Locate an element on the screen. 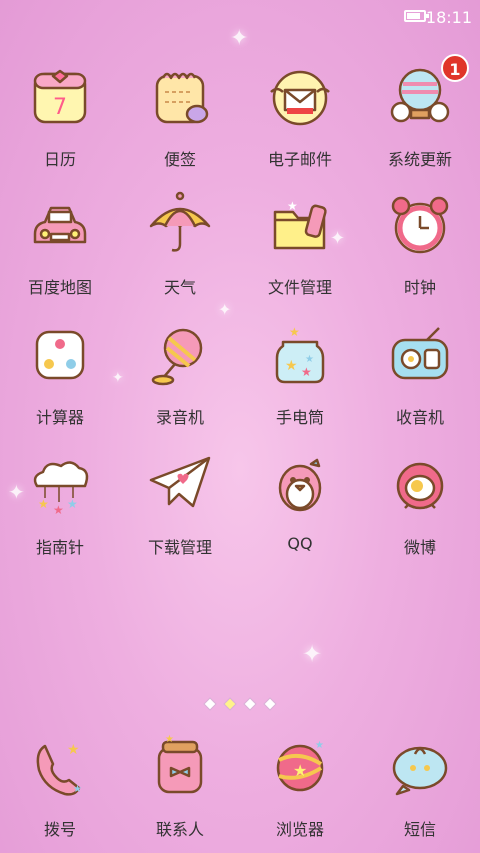 The image size is (480, 853). app-paper-plane: 下载管理 is located at coordinates (180, 508).